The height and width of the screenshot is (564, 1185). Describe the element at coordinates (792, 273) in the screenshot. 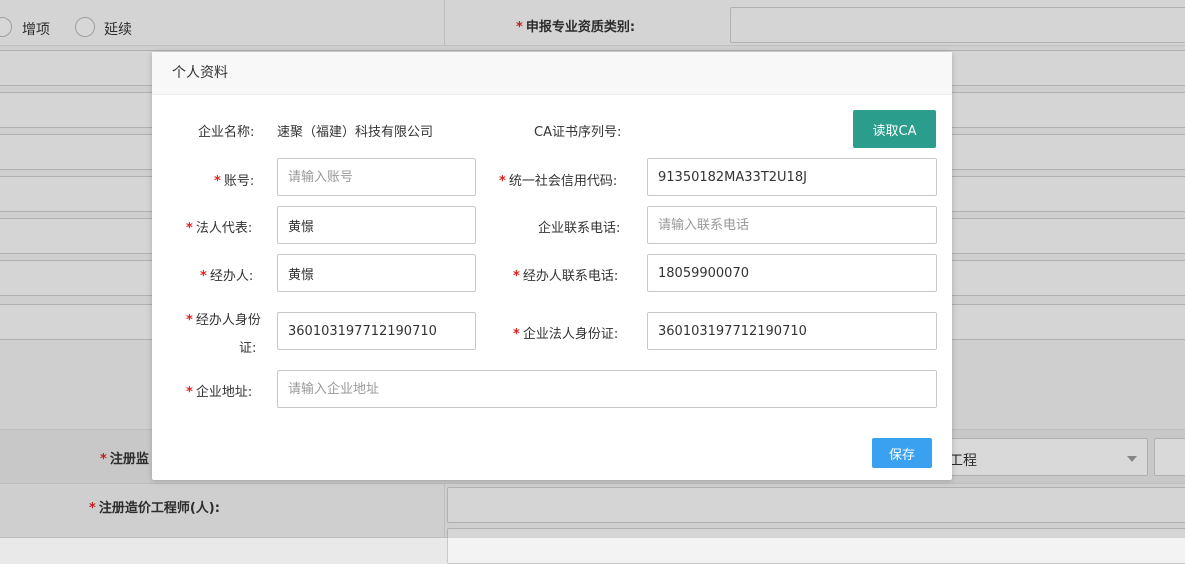

I see `agent-phone-input` at that location.